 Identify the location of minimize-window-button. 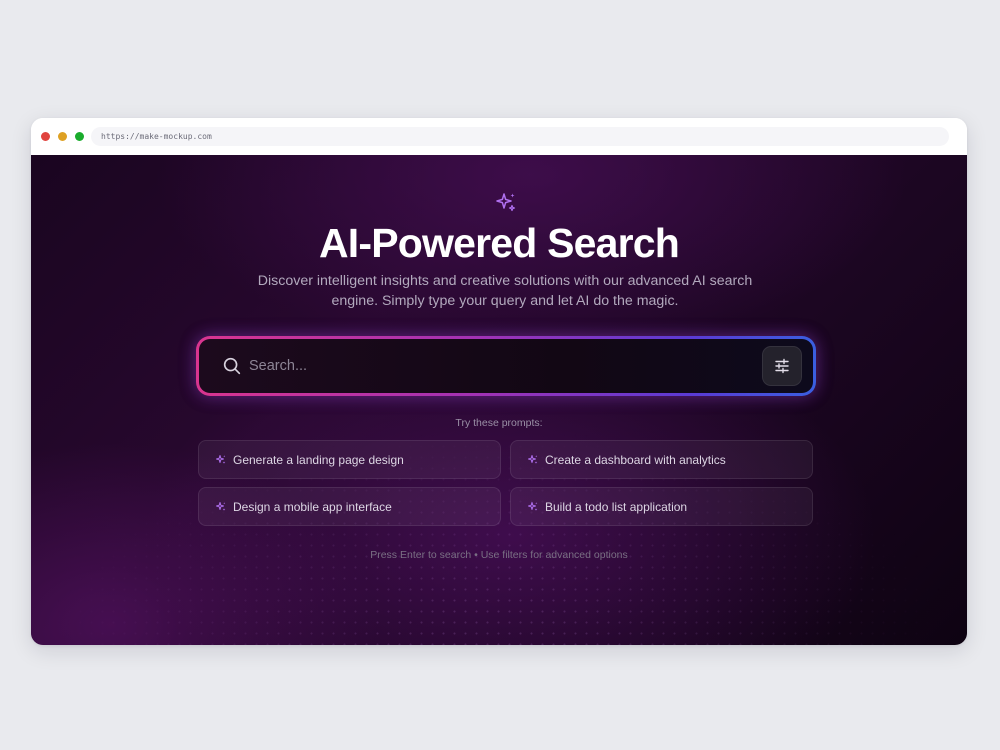
(62, 136).